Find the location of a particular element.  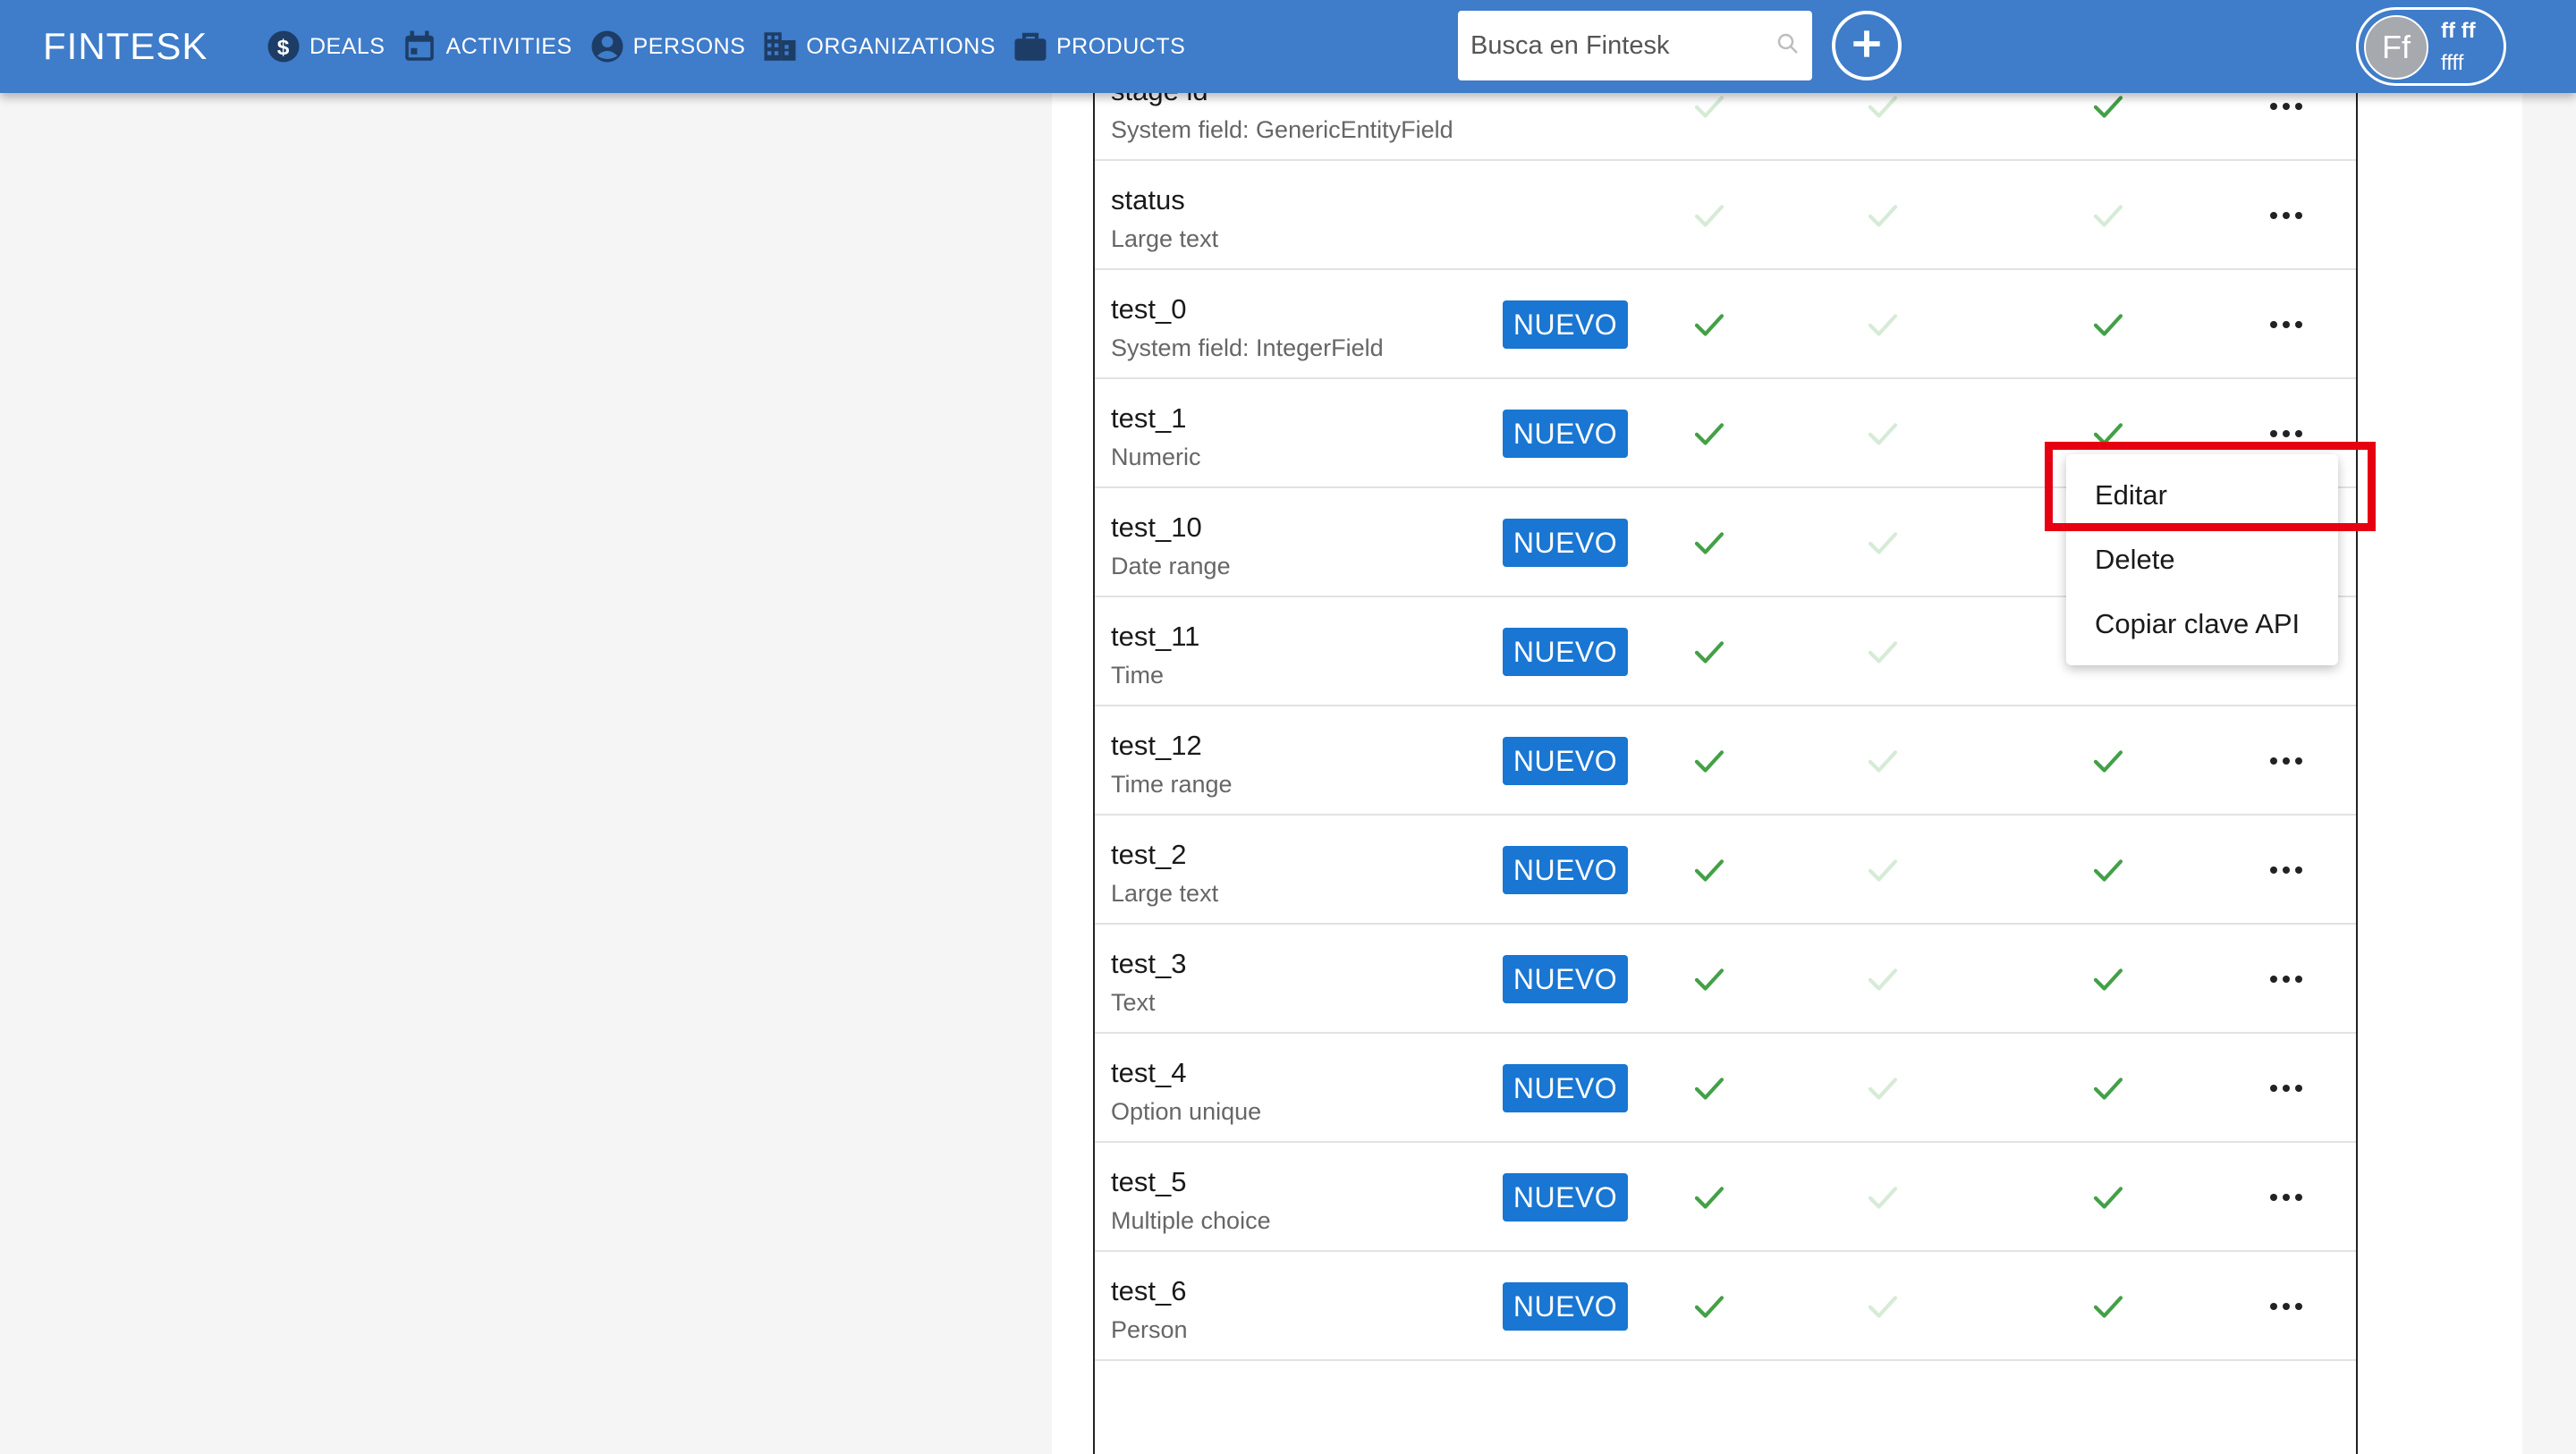

field-type: Time range is located at coordinates (1172, 784).